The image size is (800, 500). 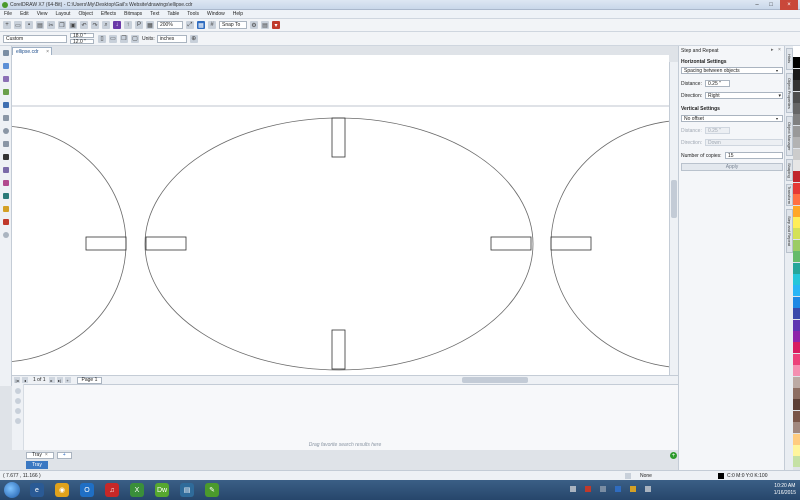 What do you see at coordinates (744, 95) in the screenshot?
I see `horizontal-direction-select: Right ▾` at bounding box center [744, 95].